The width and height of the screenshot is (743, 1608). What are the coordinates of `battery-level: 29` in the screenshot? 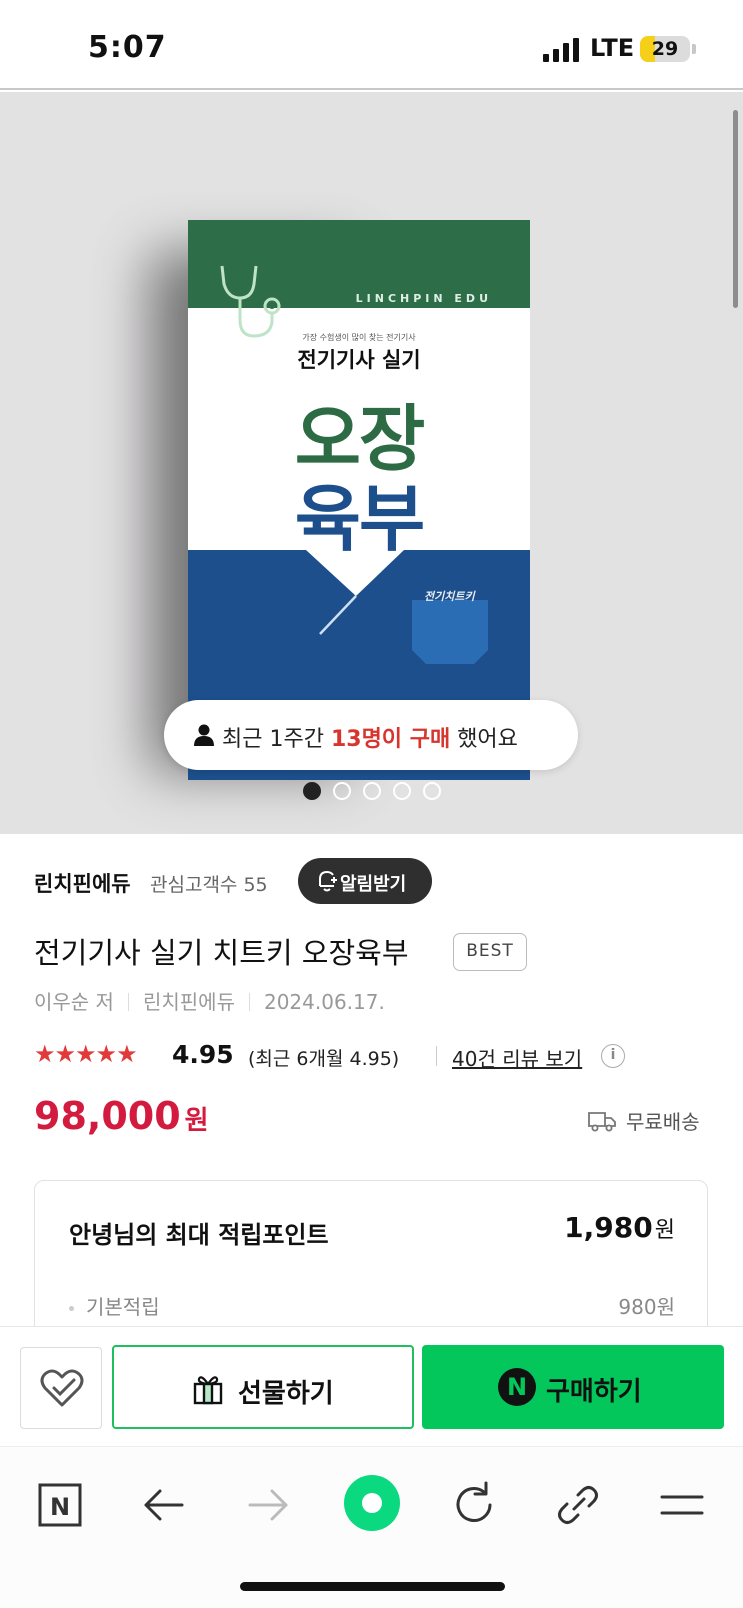 It's located at (665, 49).